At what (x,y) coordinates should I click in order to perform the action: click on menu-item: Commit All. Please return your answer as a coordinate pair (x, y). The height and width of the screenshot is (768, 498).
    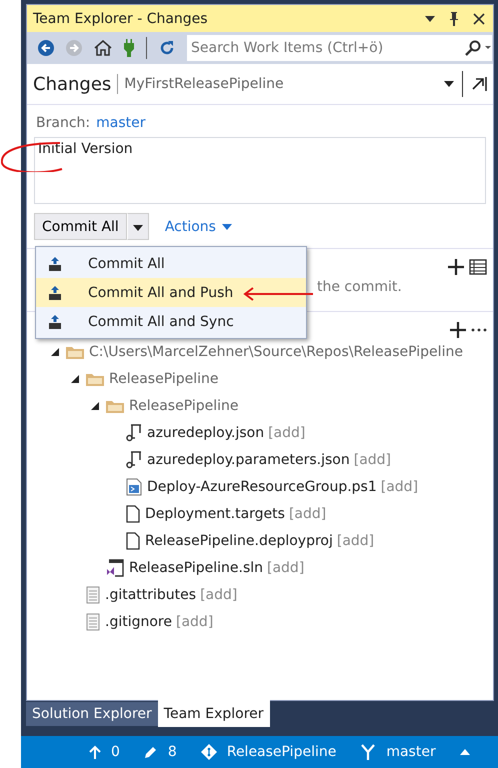
    Looking at the image, I should click on (171, 263).